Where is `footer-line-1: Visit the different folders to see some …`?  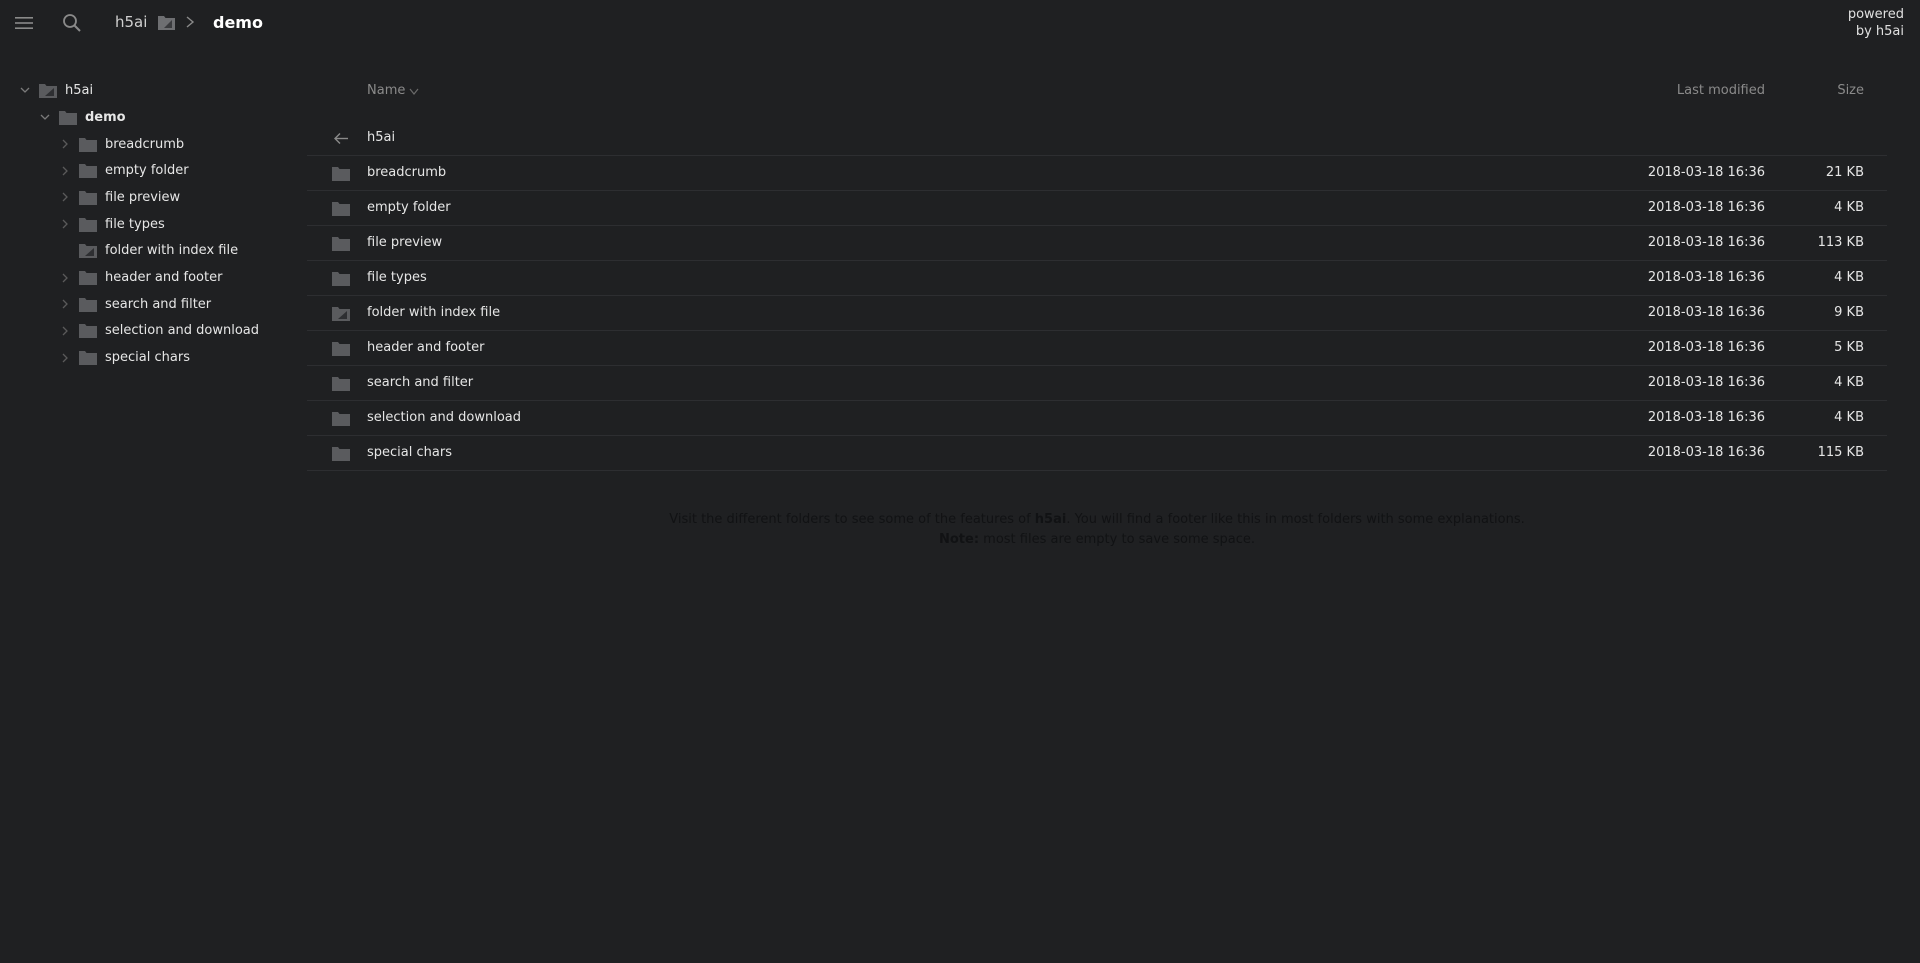 footer-line-1: Visit the different folders to see some … is located at coordinates (1097, 520).